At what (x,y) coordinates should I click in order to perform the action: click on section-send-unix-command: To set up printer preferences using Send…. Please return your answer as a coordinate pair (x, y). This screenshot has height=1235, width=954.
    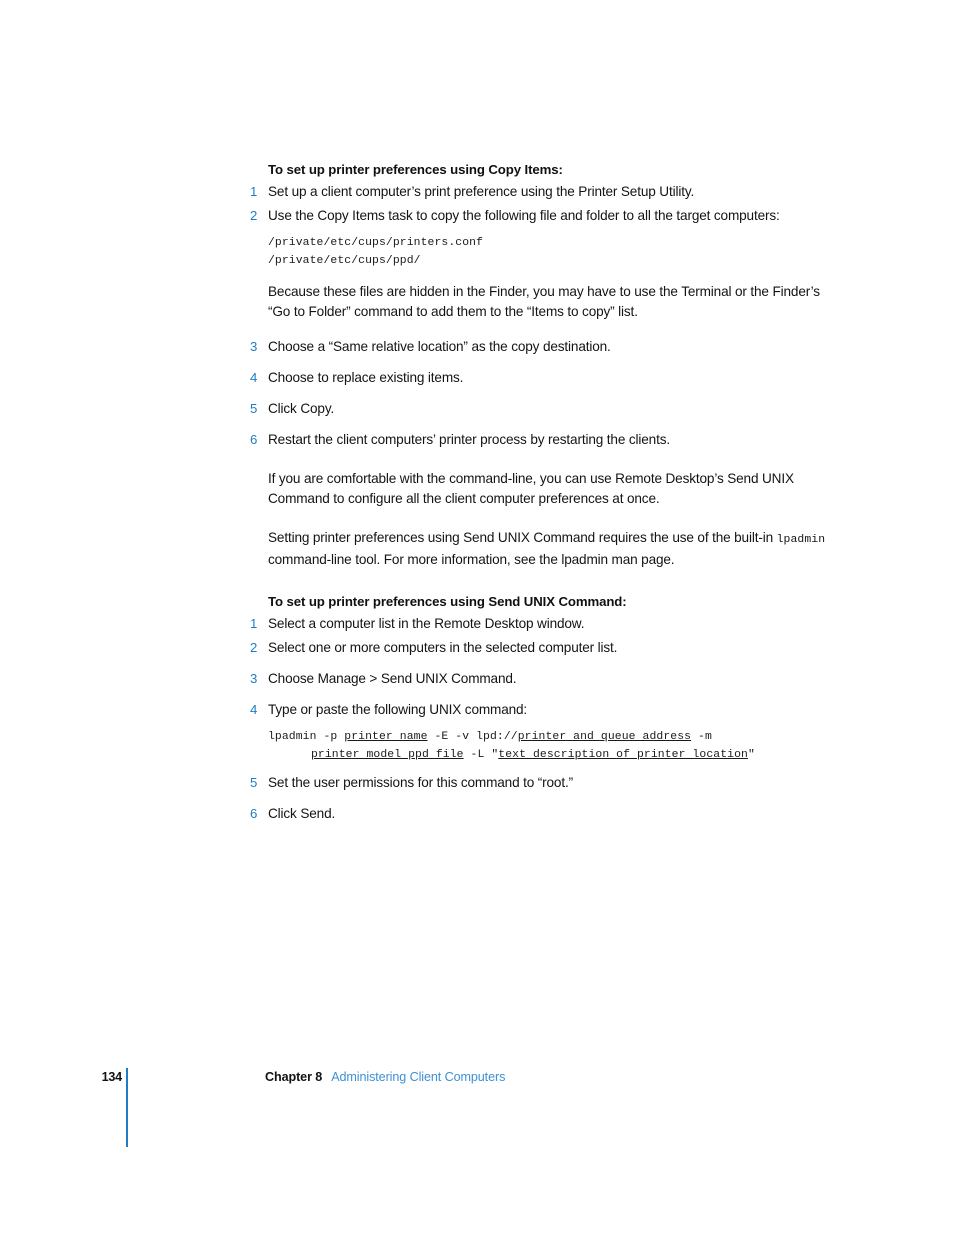
    Looking at the image, I should click on (540, 708).